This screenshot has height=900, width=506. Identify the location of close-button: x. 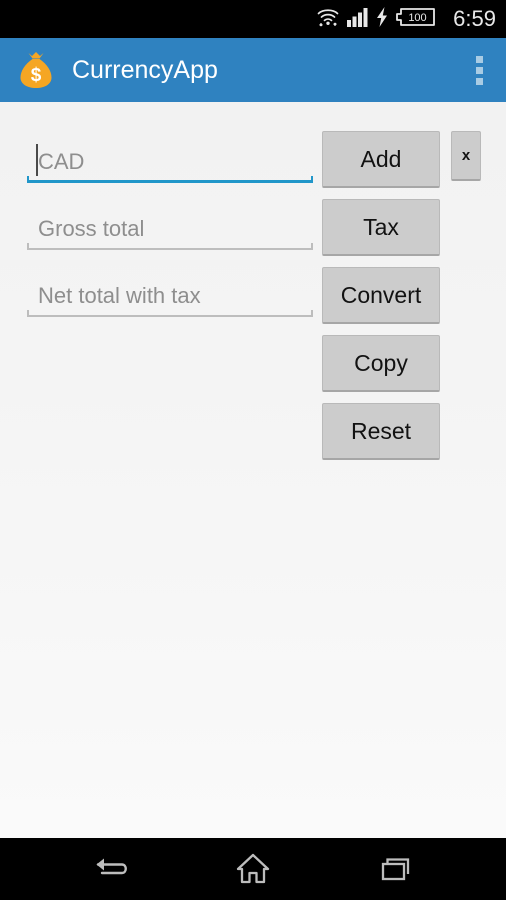
(466, 156).